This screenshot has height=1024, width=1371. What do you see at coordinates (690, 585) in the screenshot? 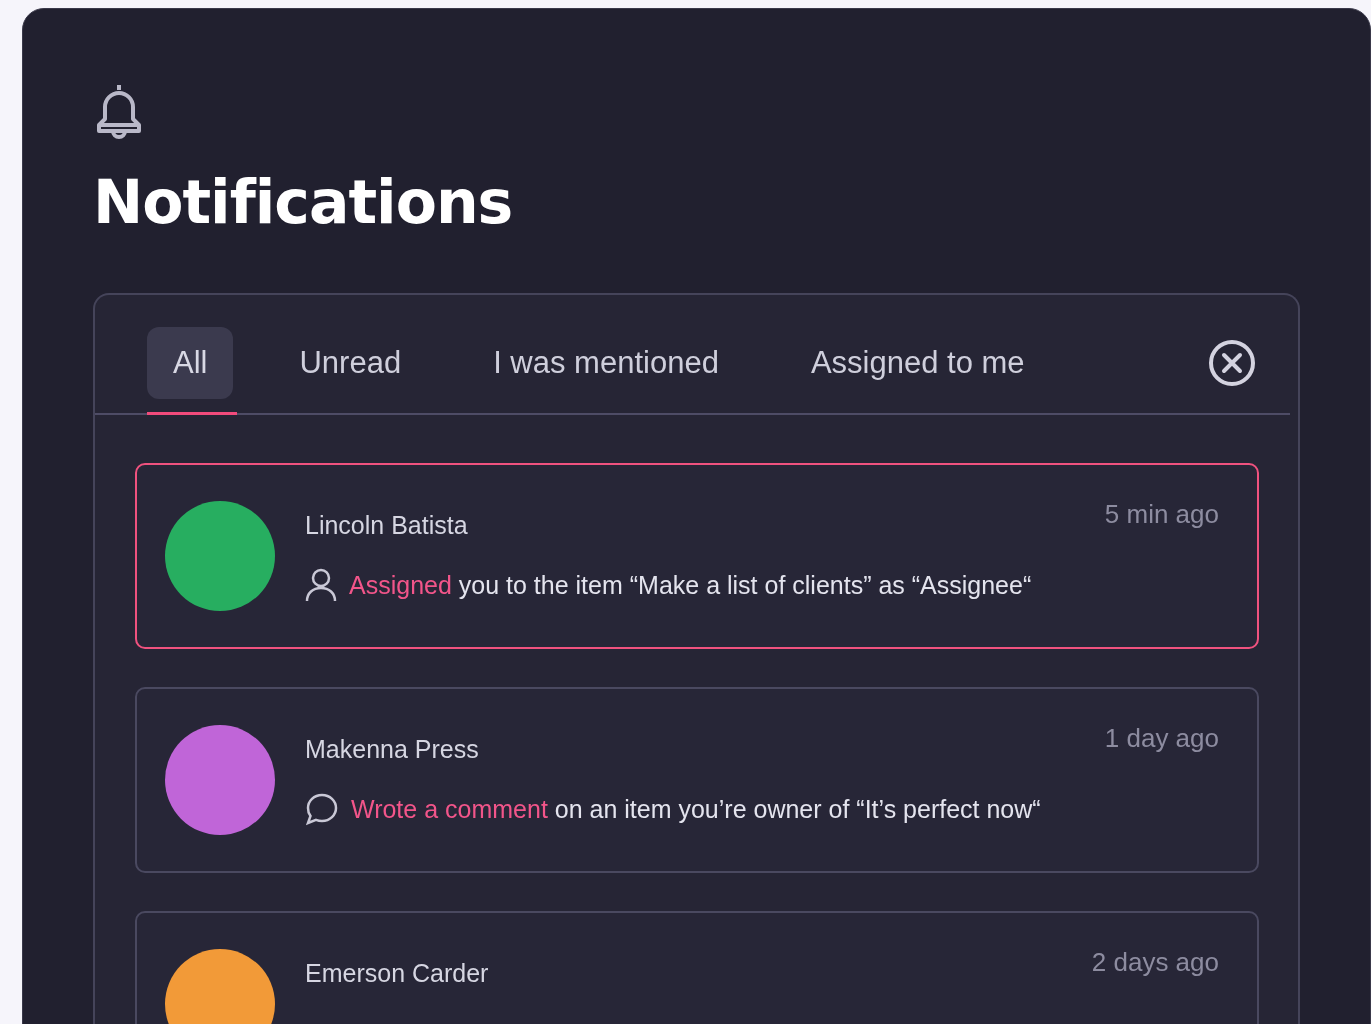
I see `notification-message: Assigned you to the item “Make a list of clients” as “Assignee“` at bounding box center [690, 585].